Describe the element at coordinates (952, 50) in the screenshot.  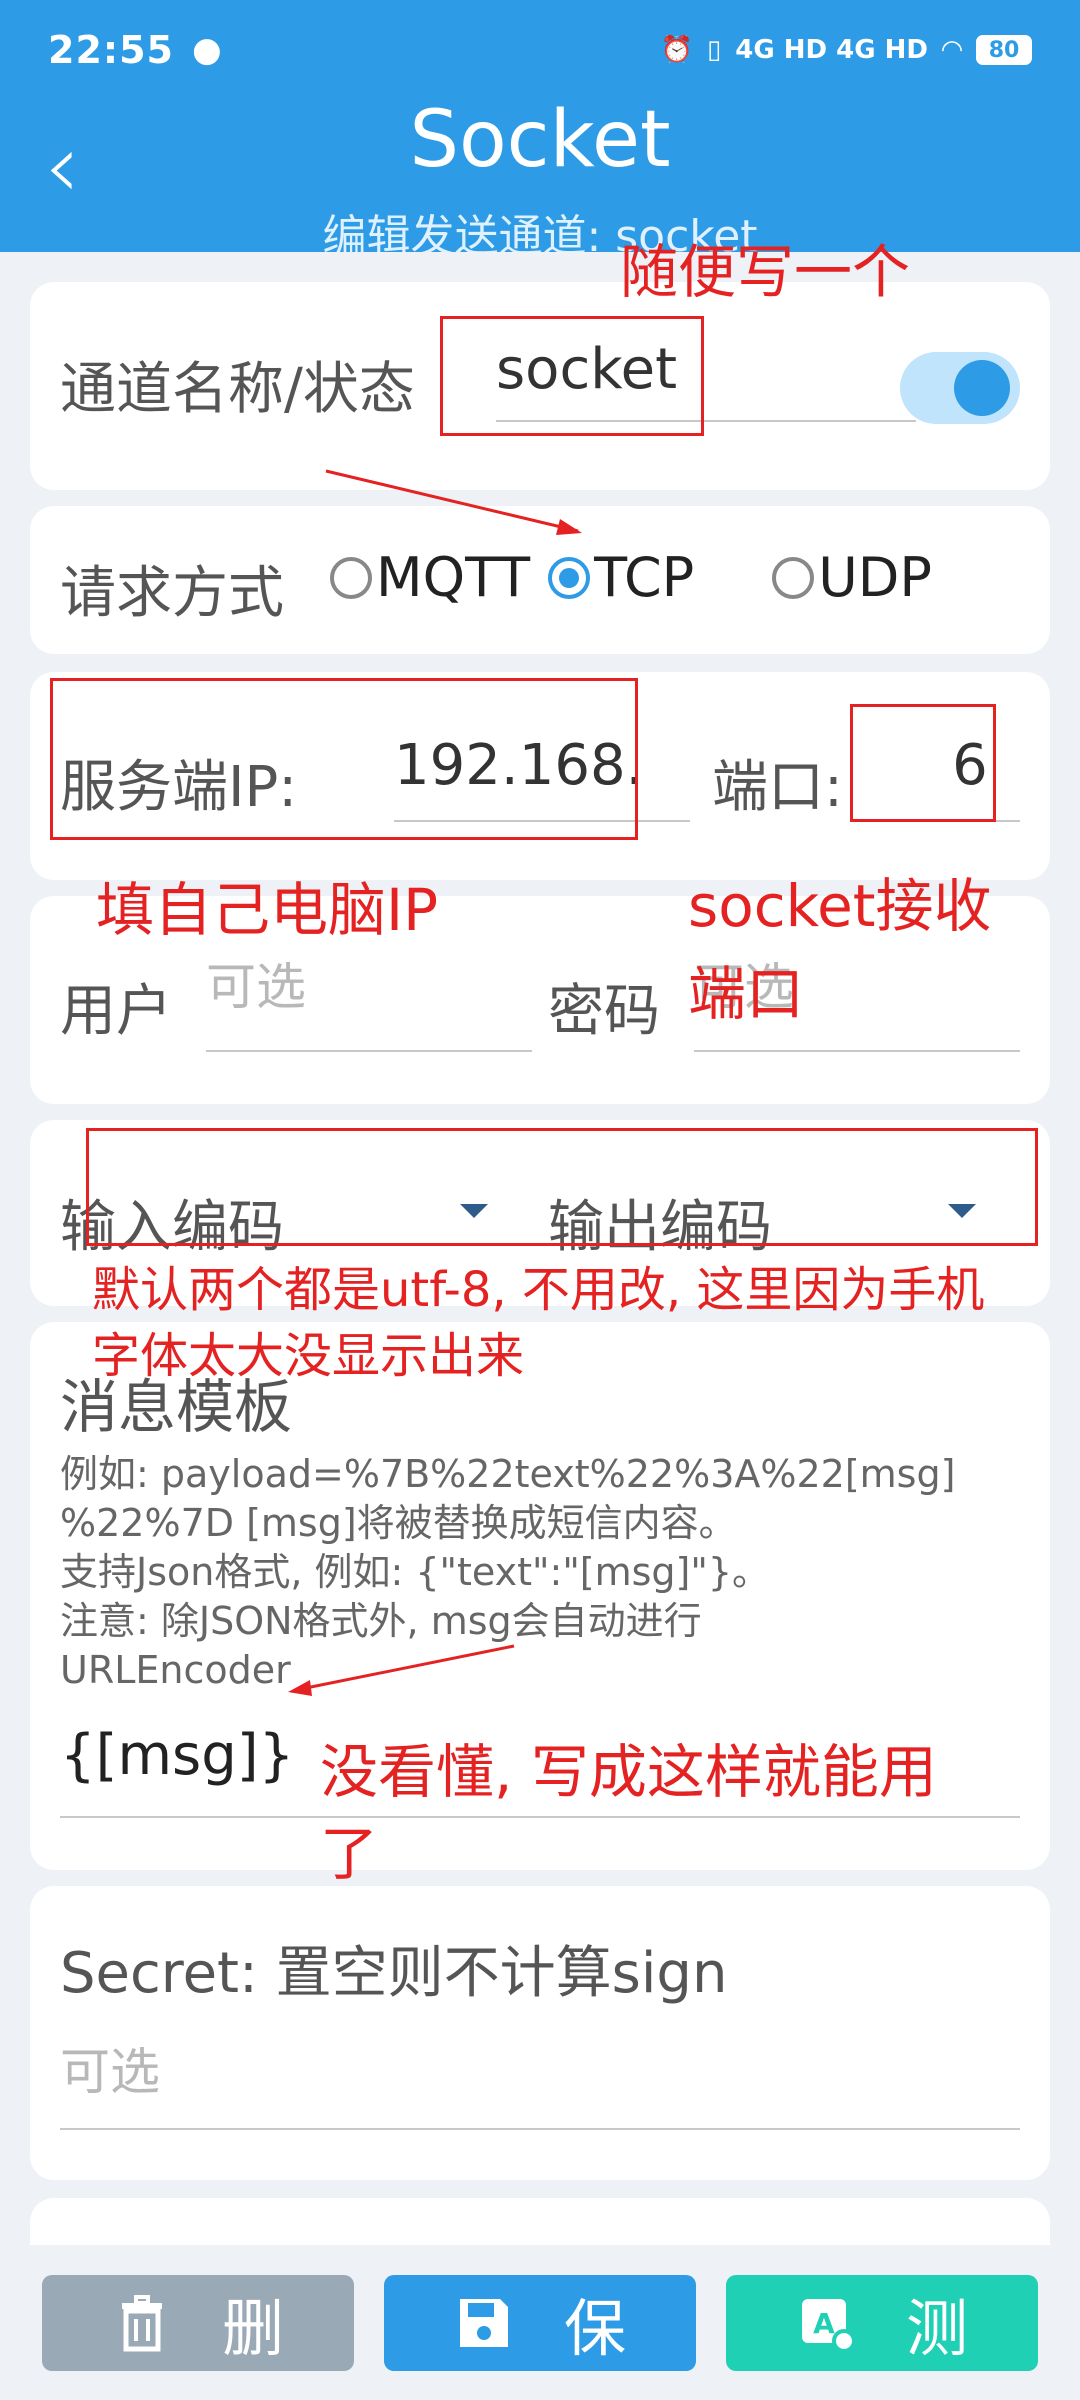
I see `wifi-icon: ◠` at that location.